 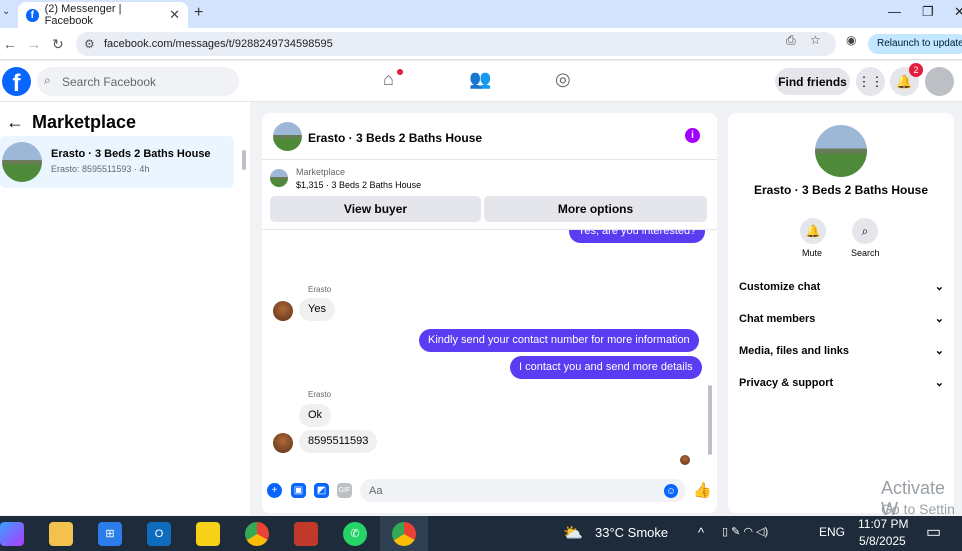 I want to click on message-outgoing: Yes, are you interested?, so click(x=637, y=236).